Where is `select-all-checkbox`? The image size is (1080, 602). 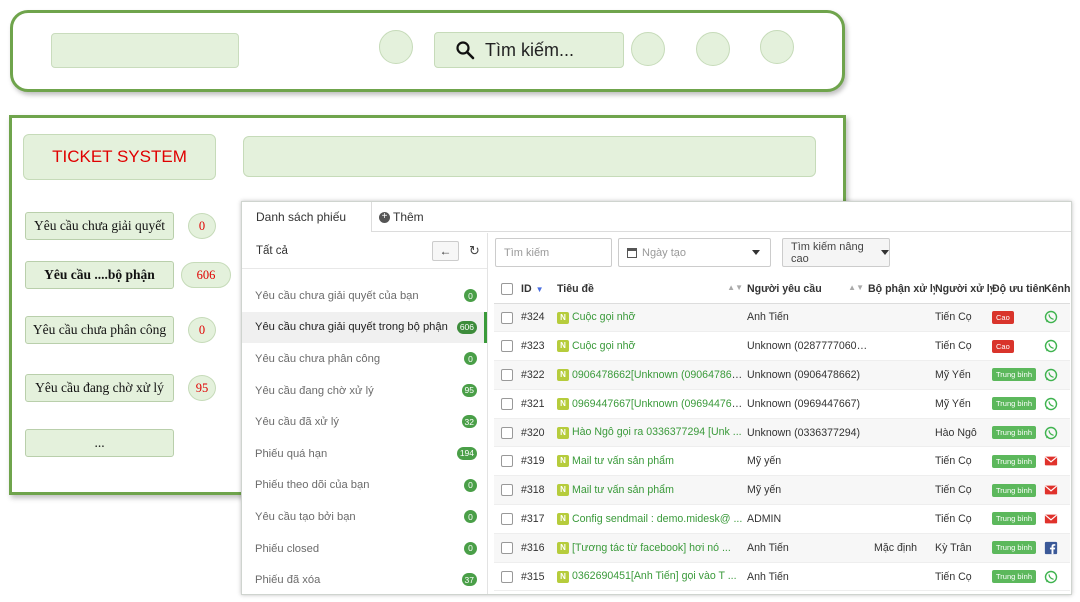 select-all-checkbox is located at coordinates (507, 289).